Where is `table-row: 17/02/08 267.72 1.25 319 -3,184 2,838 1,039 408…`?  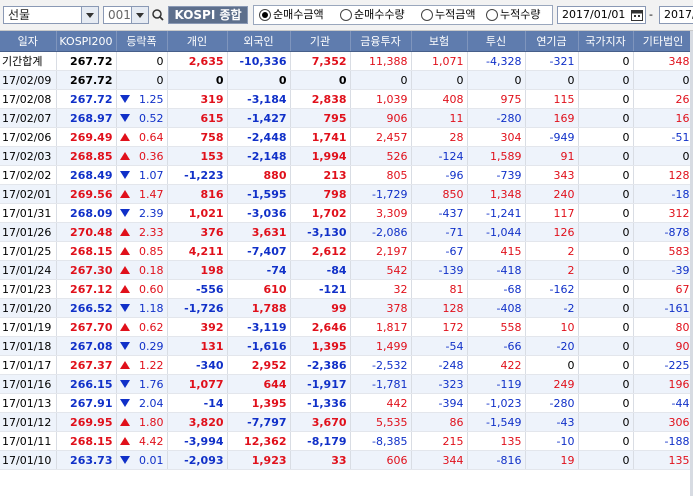 table-row: 17/02/08 267.72 1.25 319 -3,184 2,838 1,039 408… is located at coordinates (346, 99).